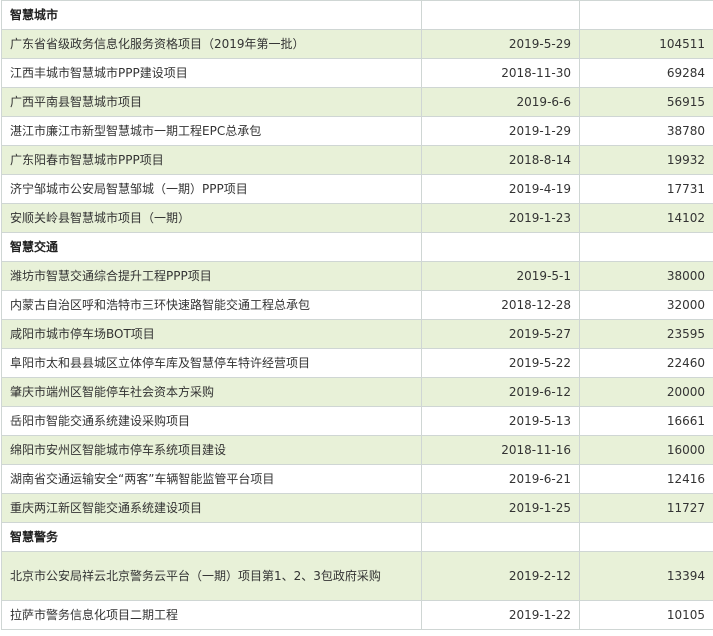 The width and height of the screenshot is (713, 636). I want to click on project-amount: 14102, so click(646, 218).